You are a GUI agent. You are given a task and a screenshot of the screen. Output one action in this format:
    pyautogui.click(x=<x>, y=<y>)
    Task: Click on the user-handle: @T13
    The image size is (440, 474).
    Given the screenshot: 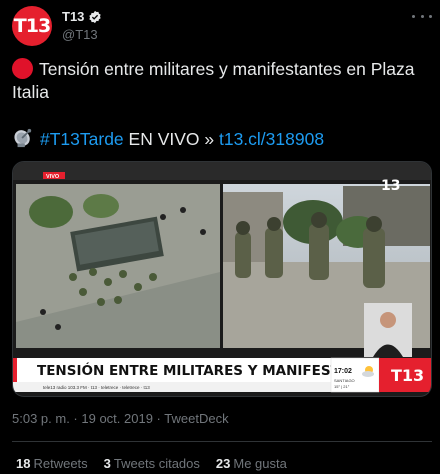 What is the action you would take?
    pyautogui.click(x=80, y=34)
    